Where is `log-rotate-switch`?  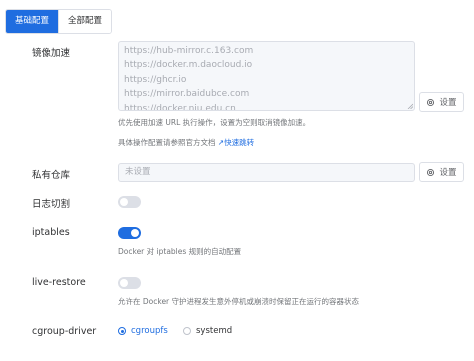 log-rotate-switch is located at coordinates (129, 202).